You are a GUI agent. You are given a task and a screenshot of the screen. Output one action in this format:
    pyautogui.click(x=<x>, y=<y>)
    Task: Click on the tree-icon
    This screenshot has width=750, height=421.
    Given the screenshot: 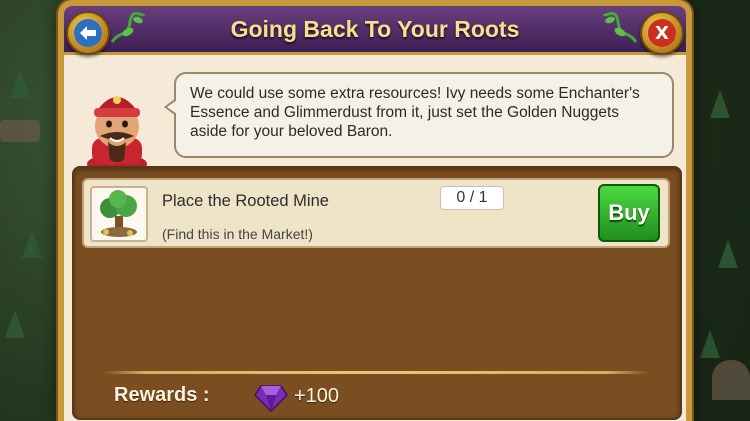 What is the action you would take?
    pyautogui.click(x=118, y=213)
    